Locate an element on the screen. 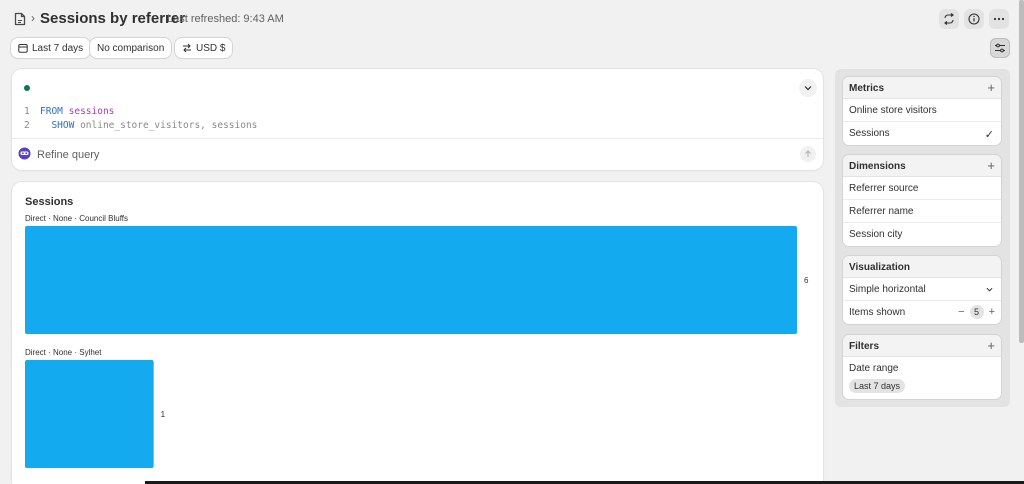  code-columns: online_store_visitors, sessions is located at coordinates (169, 125).